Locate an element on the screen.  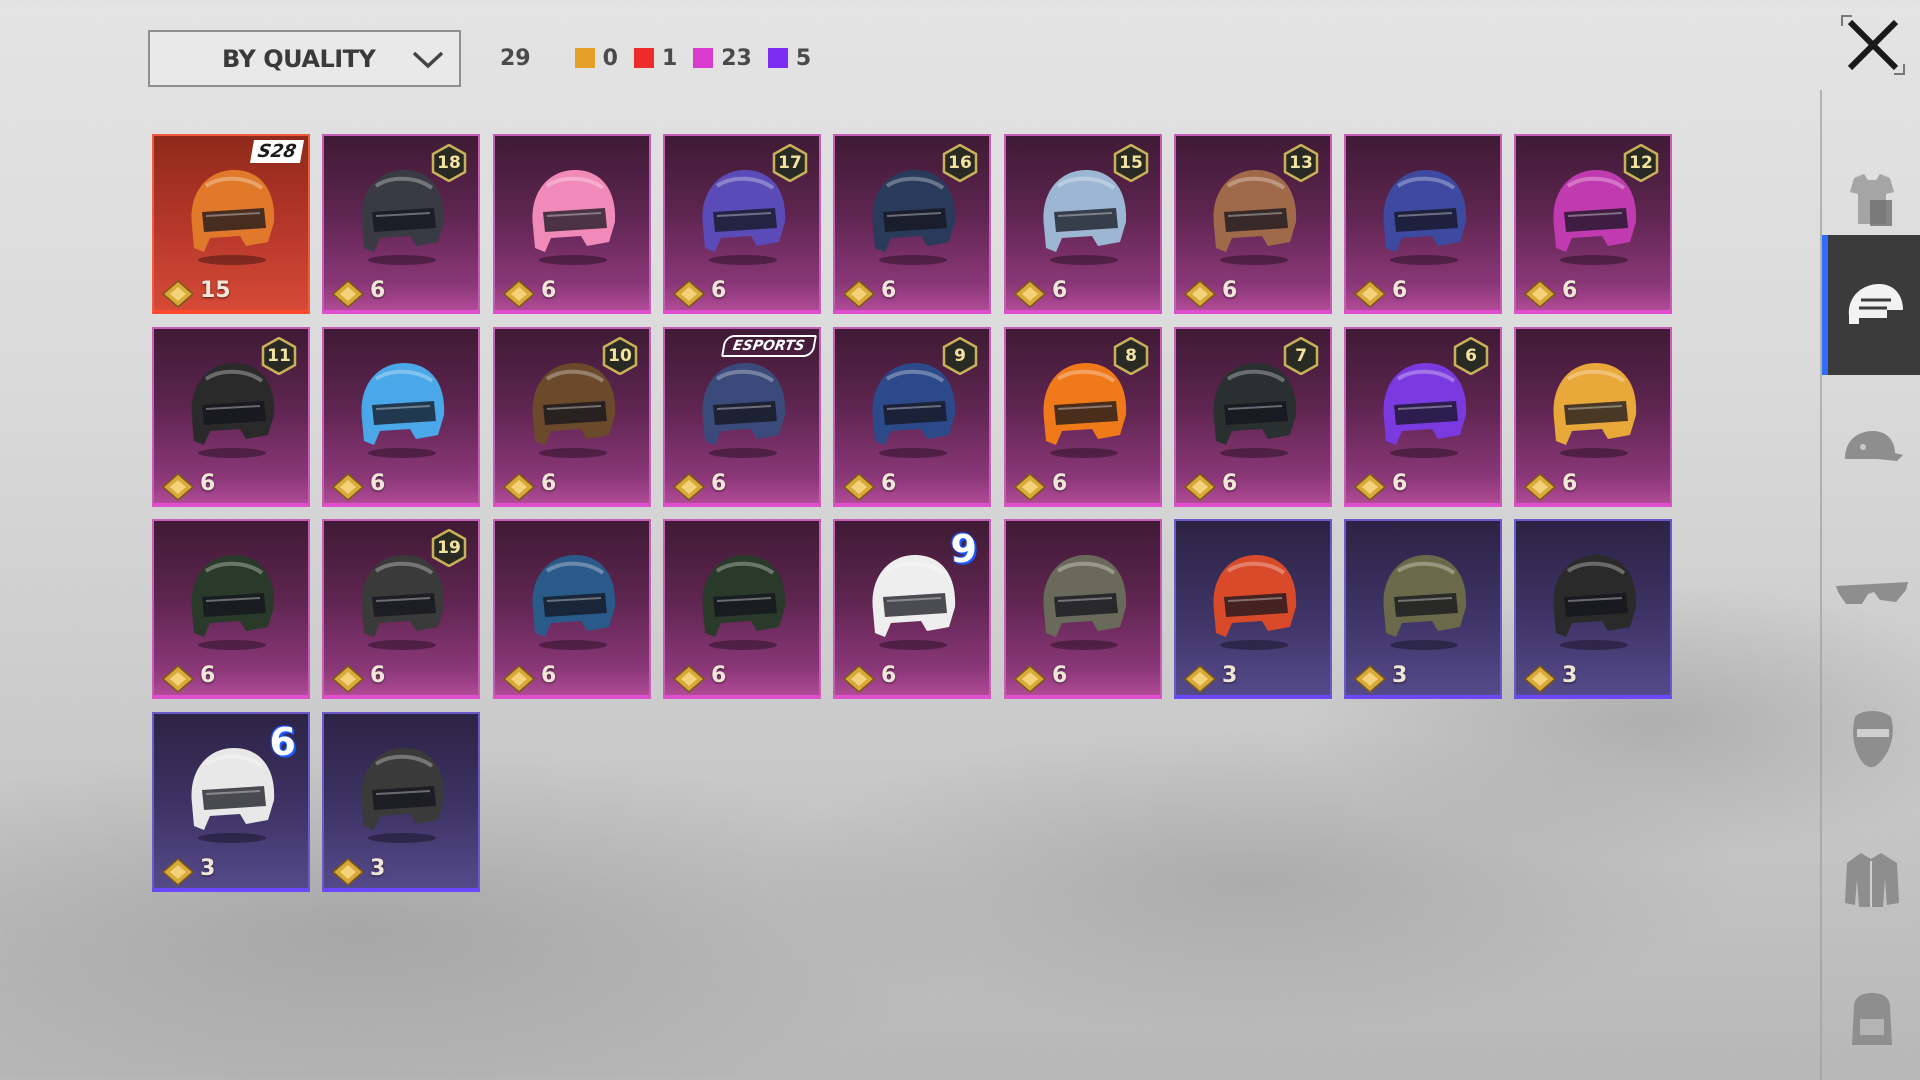
level-badge-number: 15 is located at coordinates (1131, 163).